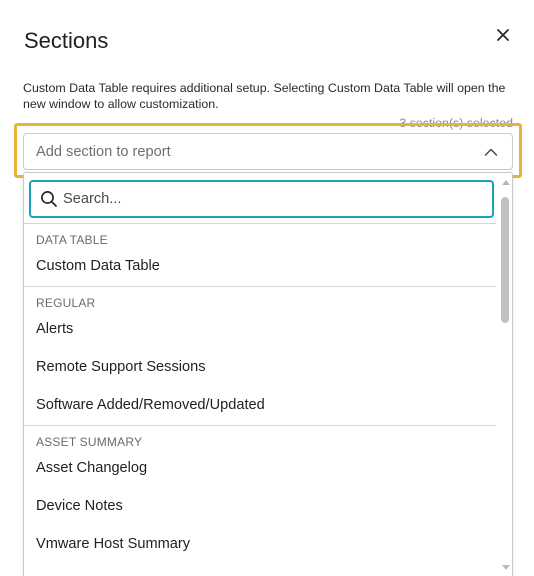  Describe the element at coordinates (506, 567) in the screenshot. I see `scroll-down-arrow-icon` at that location.